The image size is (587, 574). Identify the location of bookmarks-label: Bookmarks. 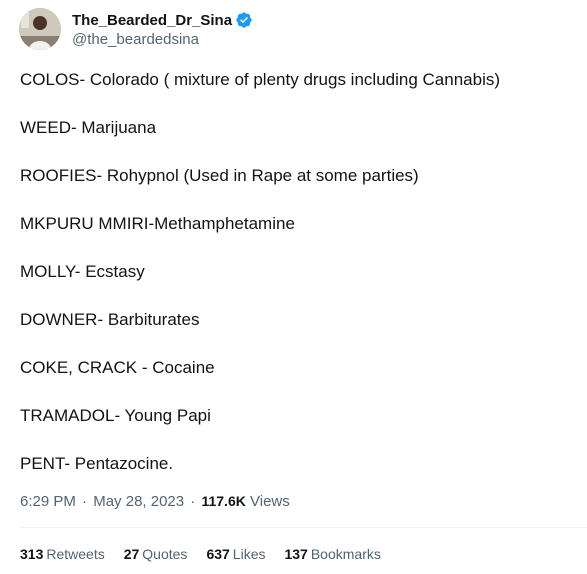
(345, 554).